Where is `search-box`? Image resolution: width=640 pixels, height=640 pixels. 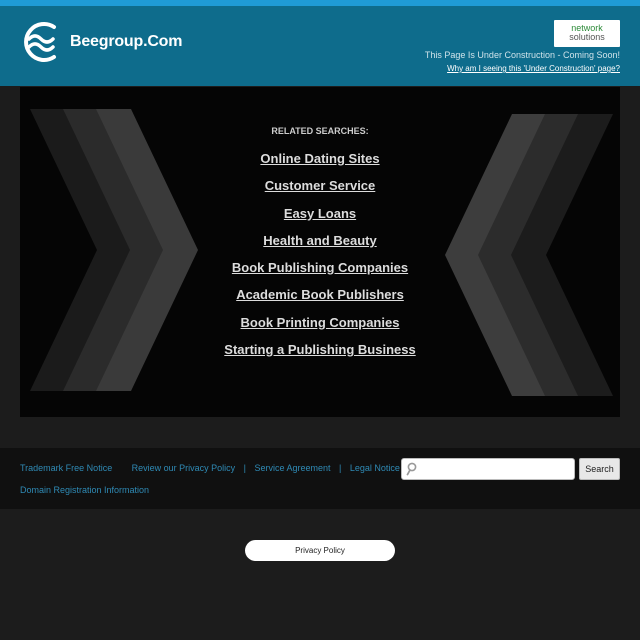
search-box is located at coordinates (488, 469).